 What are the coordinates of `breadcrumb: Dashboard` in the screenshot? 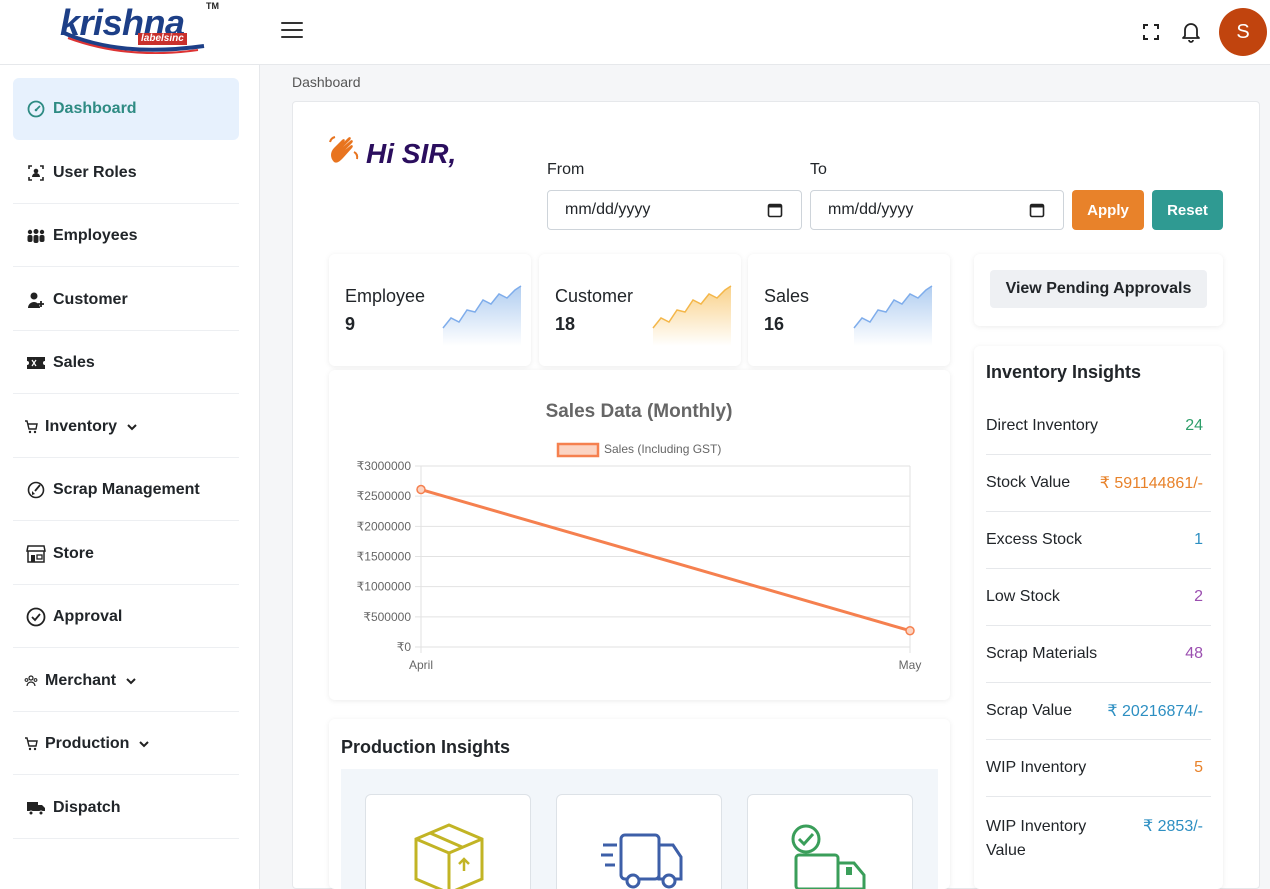 It's located at (326, 82).